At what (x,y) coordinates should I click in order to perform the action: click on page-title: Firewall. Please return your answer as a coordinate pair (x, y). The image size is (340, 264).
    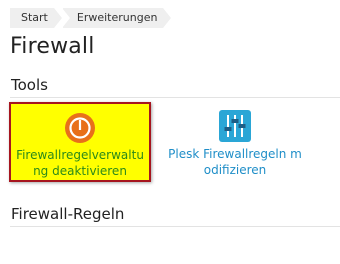
    Looking at the image, I should click on (52, 46).